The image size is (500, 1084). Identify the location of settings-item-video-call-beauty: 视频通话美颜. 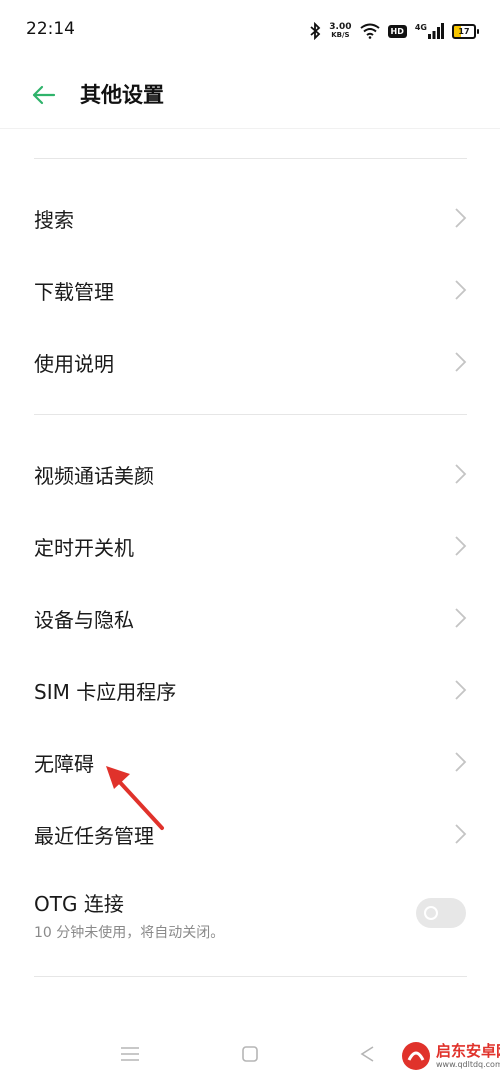
(250, 472).